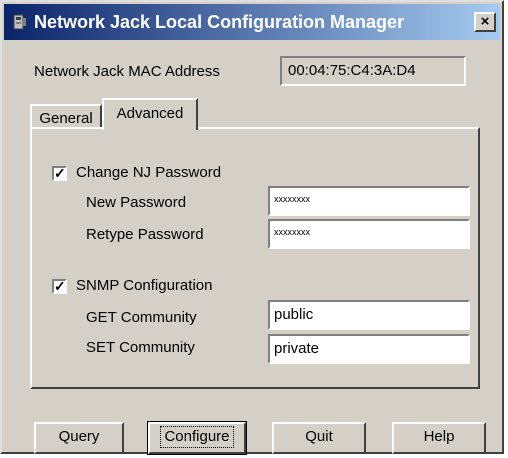 This screenshot has height=458, width=508. What do you see at coordinates (136, 202) in the screenshot?
I see `new-password-label: New Password` at bounding box center [136, 202].